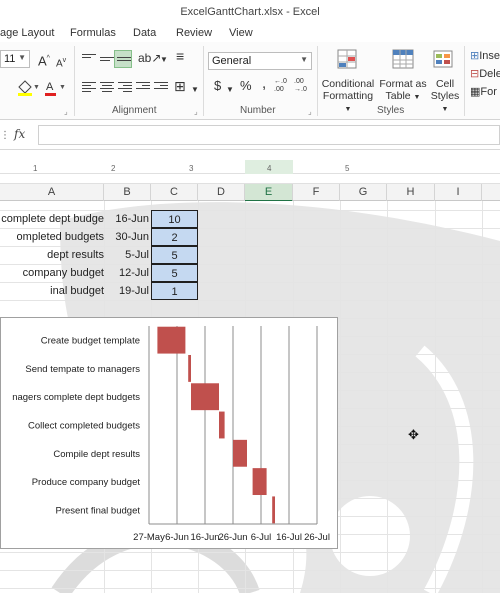 The width and height of the screenshot is (500, 593). What do you see at coordinates (66, 111) in the screenshot?
I see `font-dialog-launcher: ⌟` at bounding box center [66, 111].